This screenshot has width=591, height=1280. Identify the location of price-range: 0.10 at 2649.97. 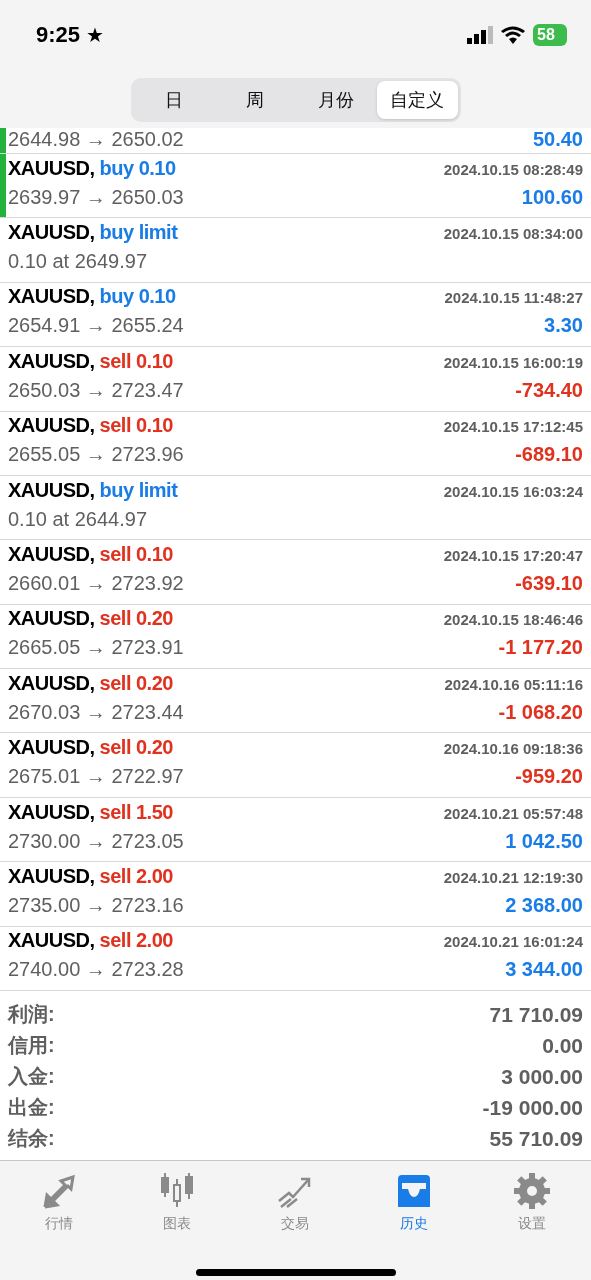
(77, 262).